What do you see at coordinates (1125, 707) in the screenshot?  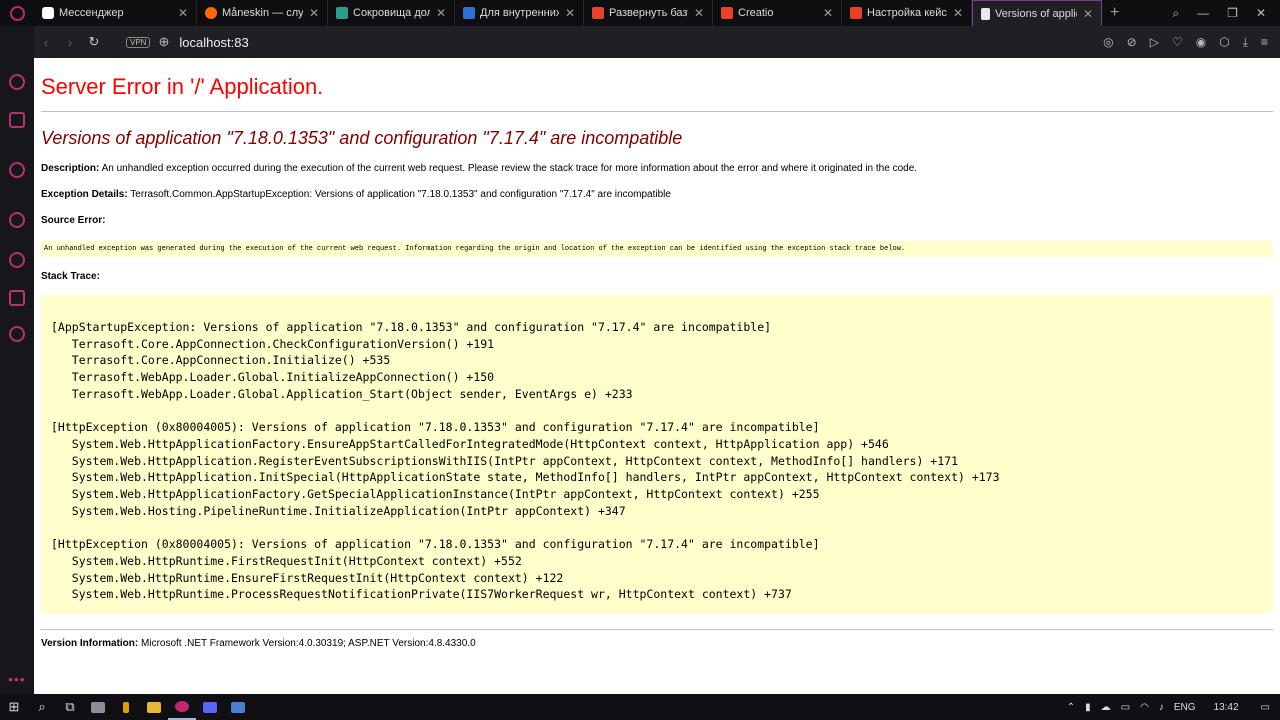 I see `network-icon: ▭` at bounding box center [1125, 707].